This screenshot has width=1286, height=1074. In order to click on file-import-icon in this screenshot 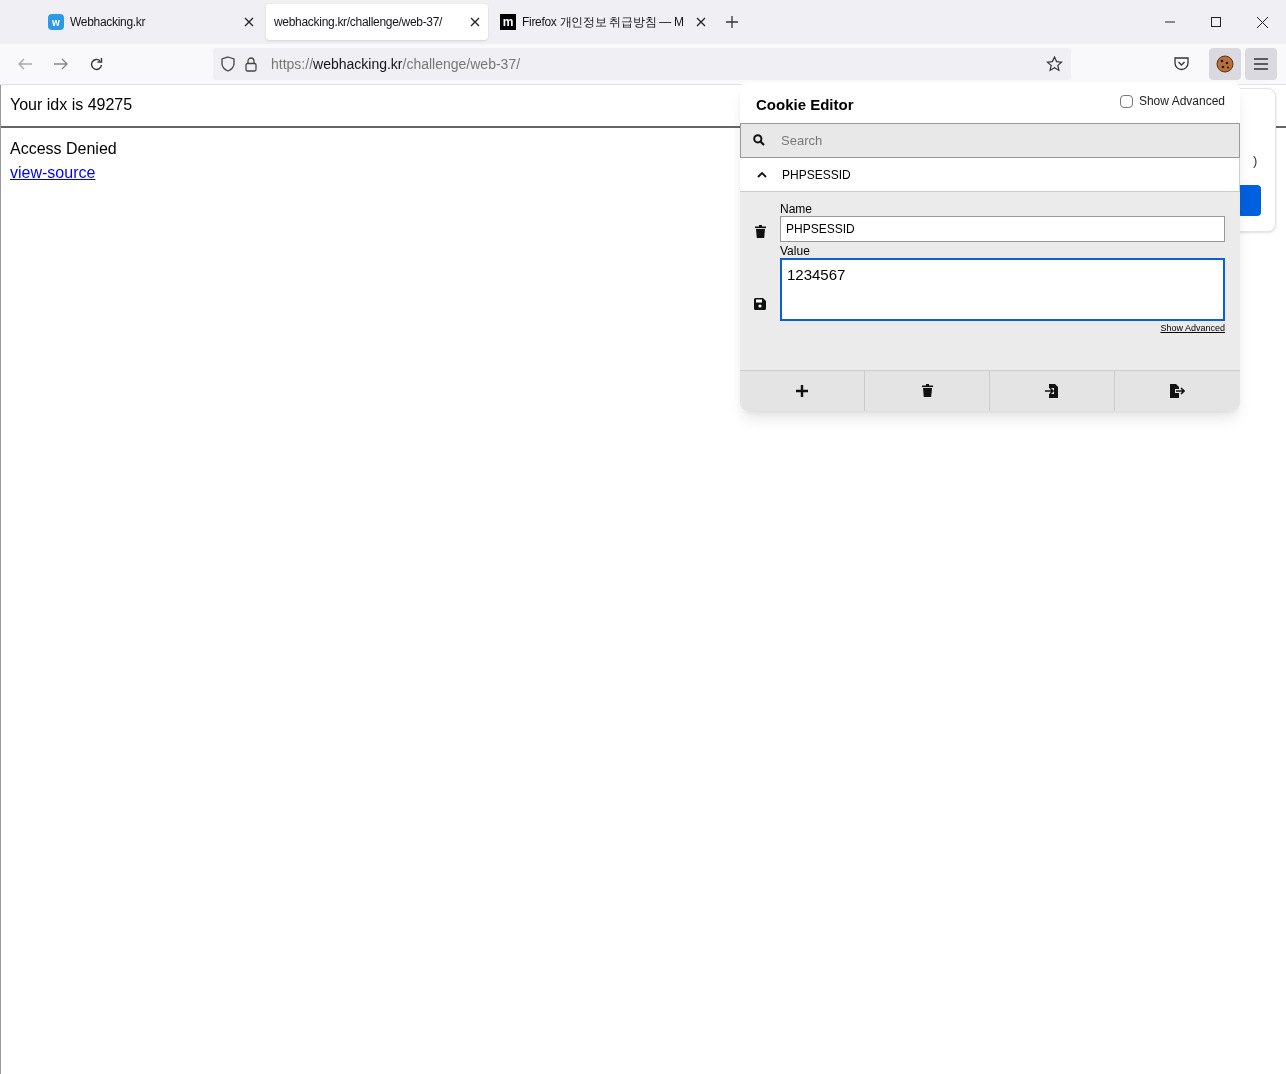, I will do `click(1052, 390)`.